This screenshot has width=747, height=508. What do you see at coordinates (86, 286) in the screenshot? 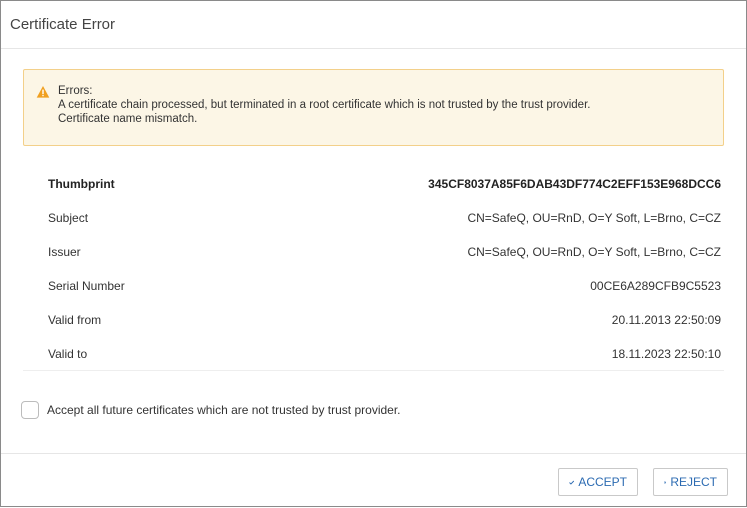
I see `detail-label: Serial Number` at bounding box center [86, 286].